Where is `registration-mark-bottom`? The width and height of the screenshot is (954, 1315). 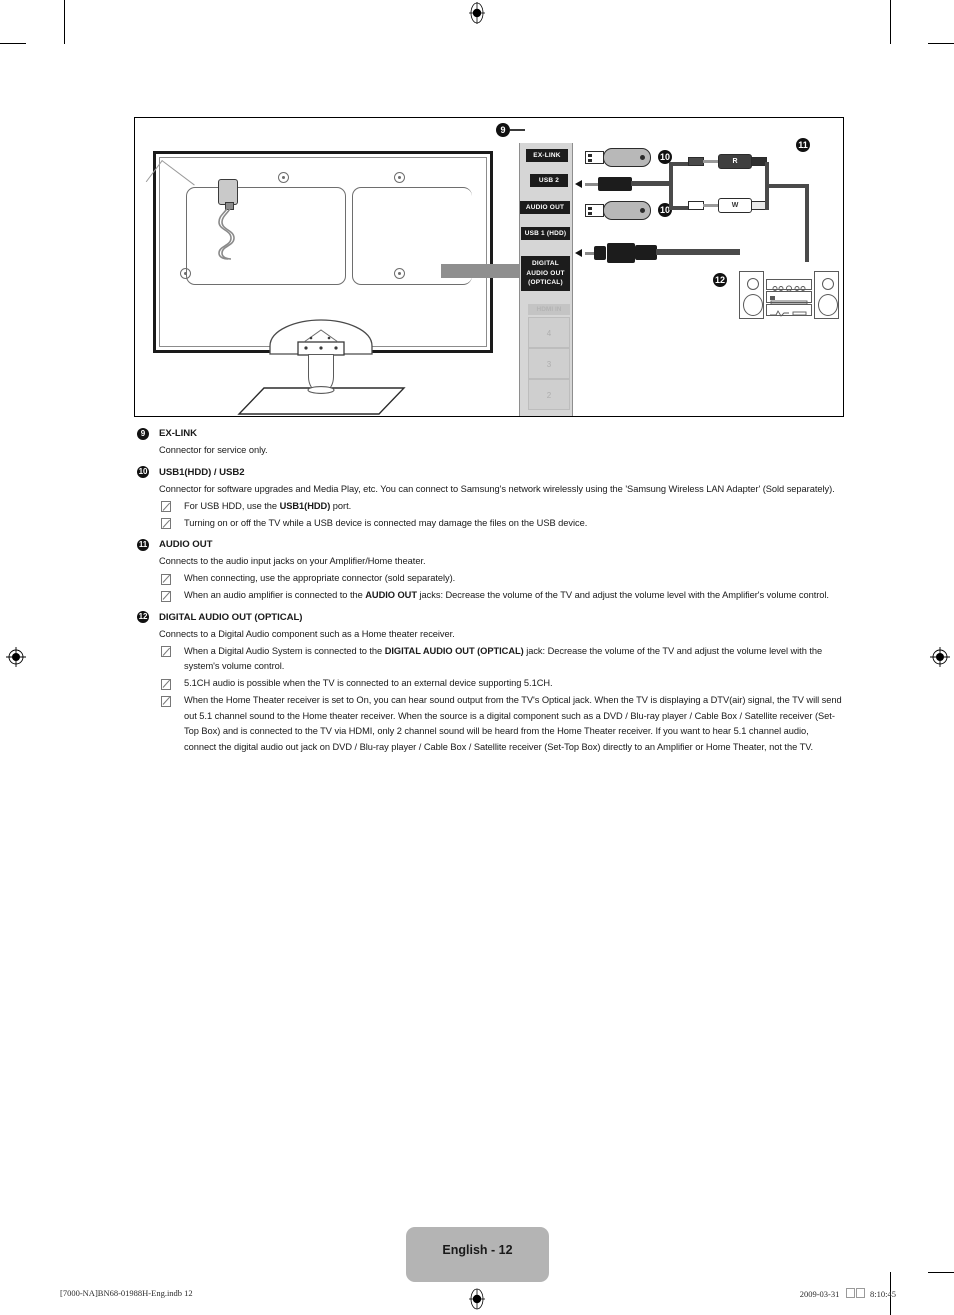 registration-mark-bottom is located at coordinates (477, 1299).